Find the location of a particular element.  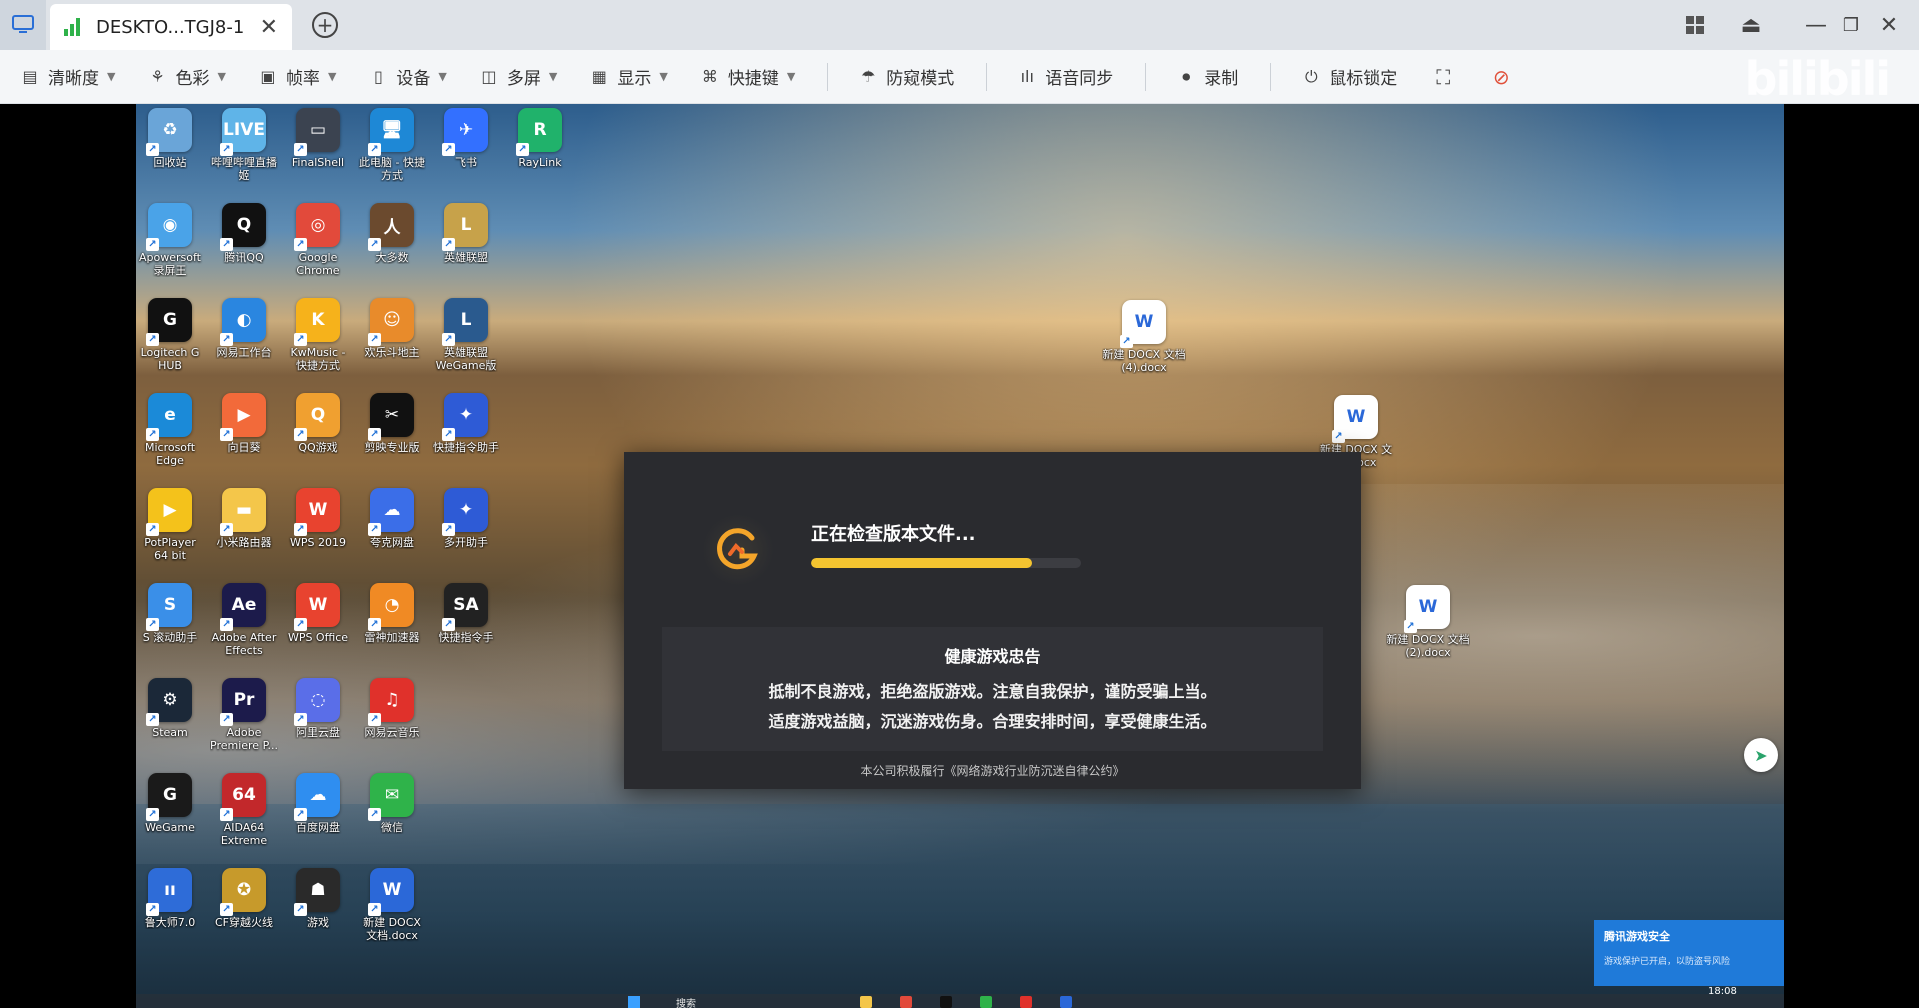

desktop-icon: ◔雷神加速器 is located at coordinates (392, 613).